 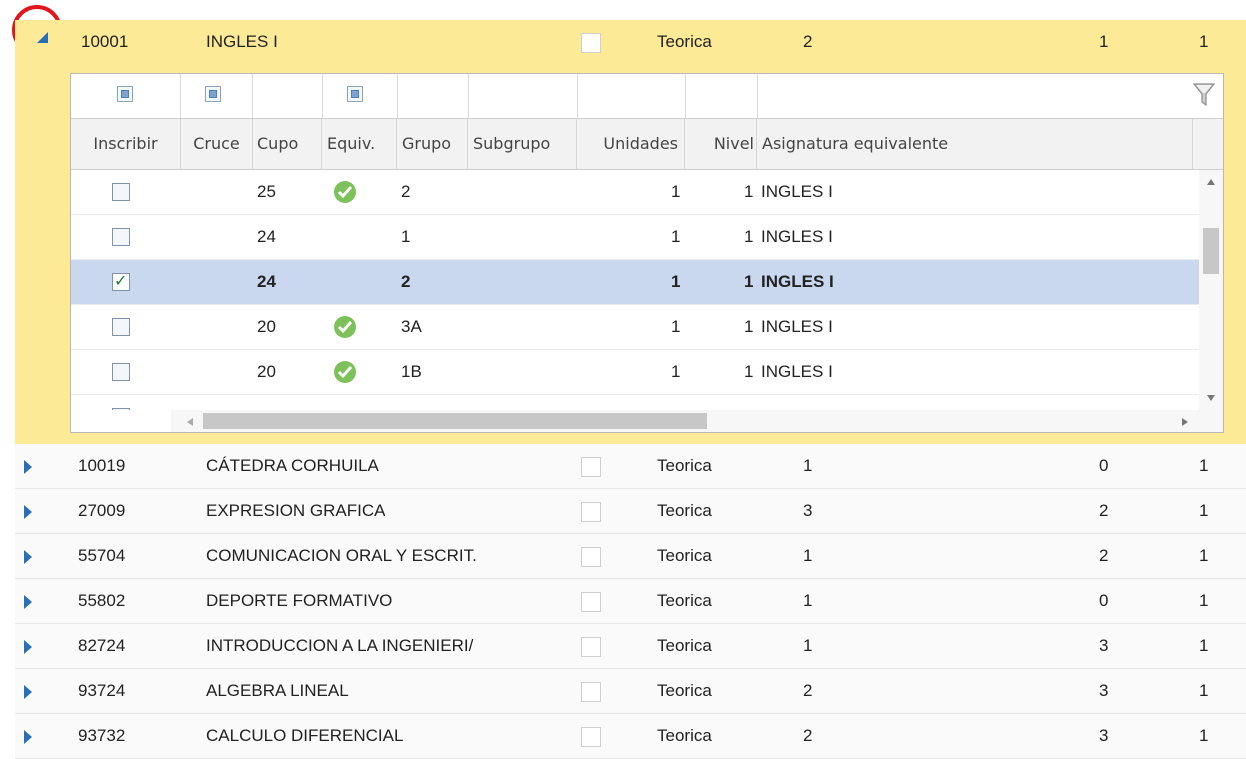 I want to click on course-col-a: 0, so click(x=1104, y=600).